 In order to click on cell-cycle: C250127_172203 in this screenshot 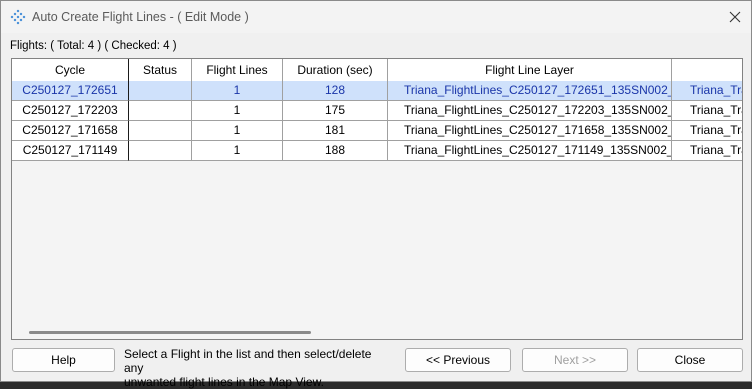, I will do `click(70, 111)`.